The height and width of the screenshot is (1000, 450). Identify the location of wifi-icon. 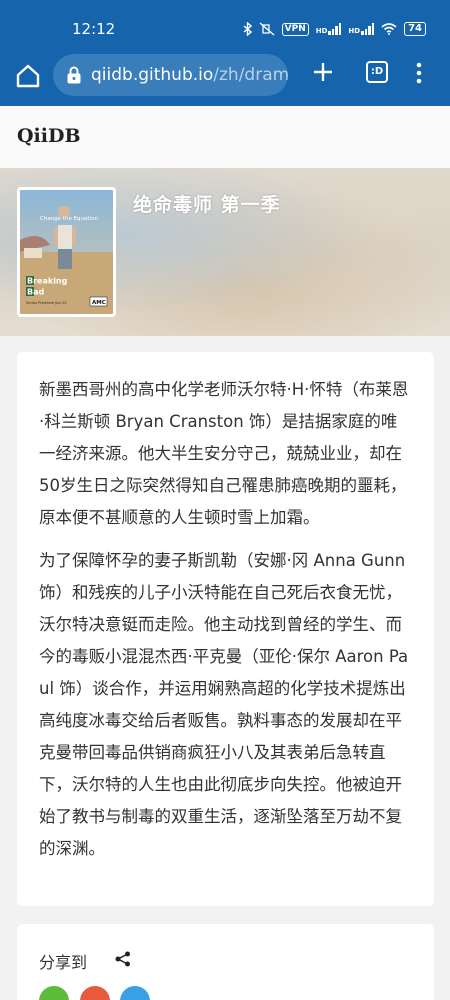
(389, 29).